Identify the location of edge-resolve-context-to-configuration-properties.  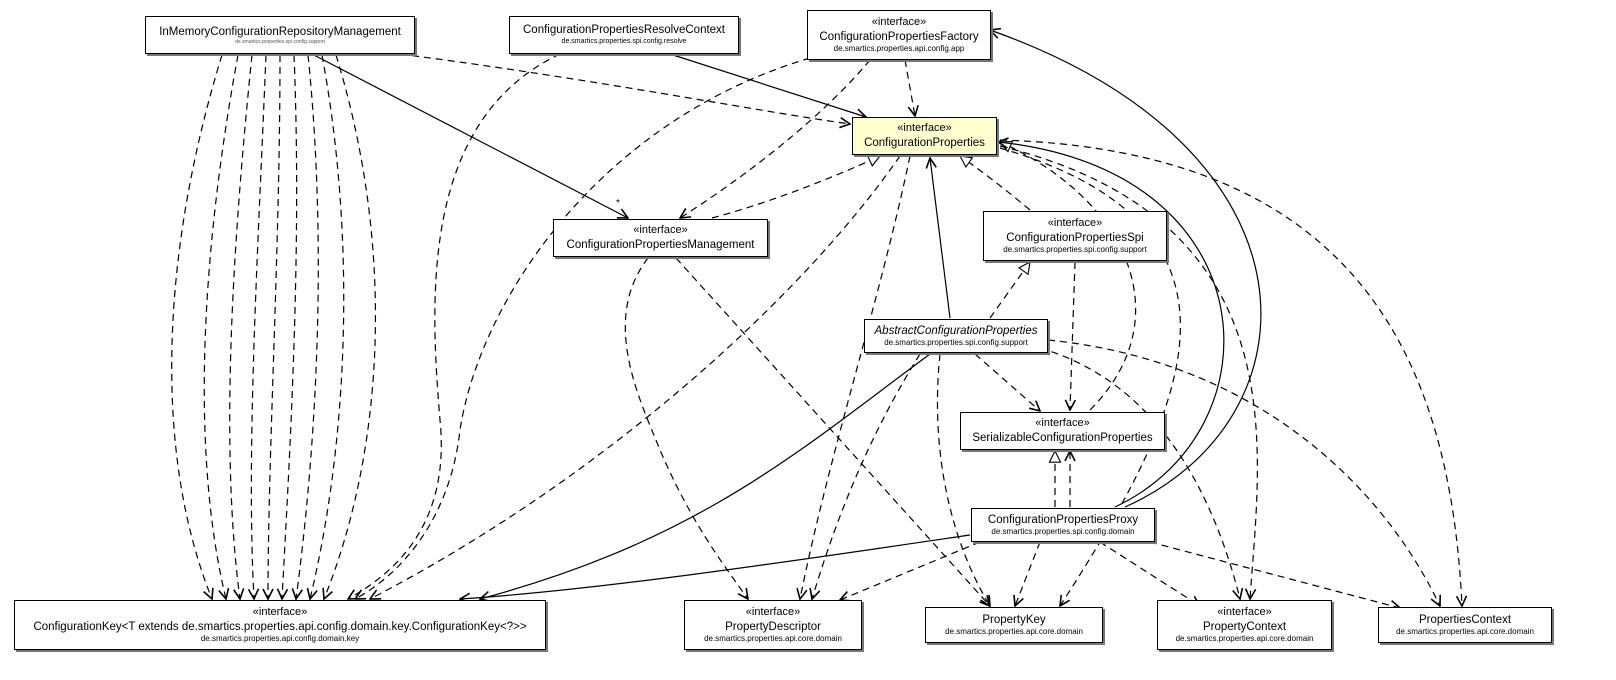
(767, 85).